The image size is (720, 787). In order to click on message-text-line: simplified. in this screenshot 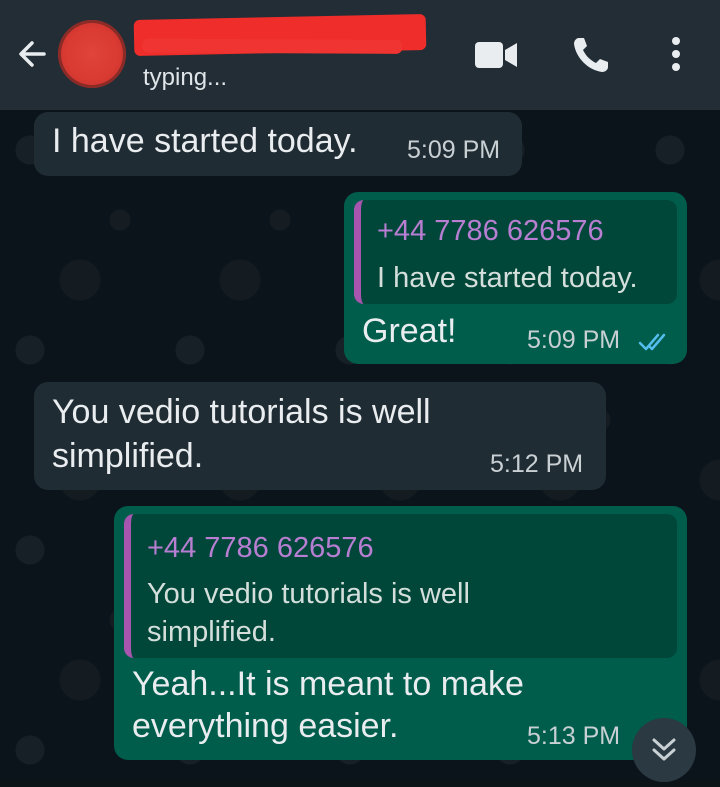, I will do `click(128, 456)`.